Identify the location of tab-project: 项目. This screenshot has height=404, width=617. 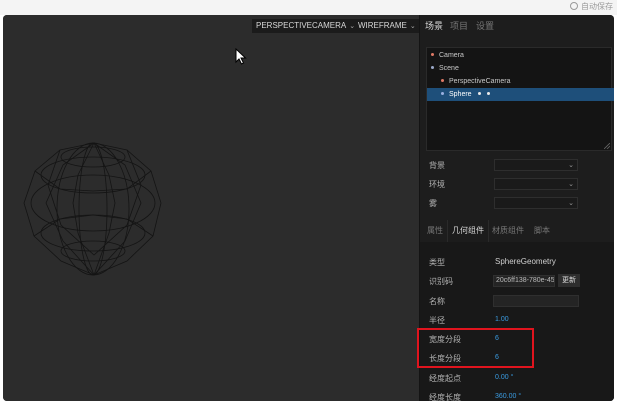
(459, 26).